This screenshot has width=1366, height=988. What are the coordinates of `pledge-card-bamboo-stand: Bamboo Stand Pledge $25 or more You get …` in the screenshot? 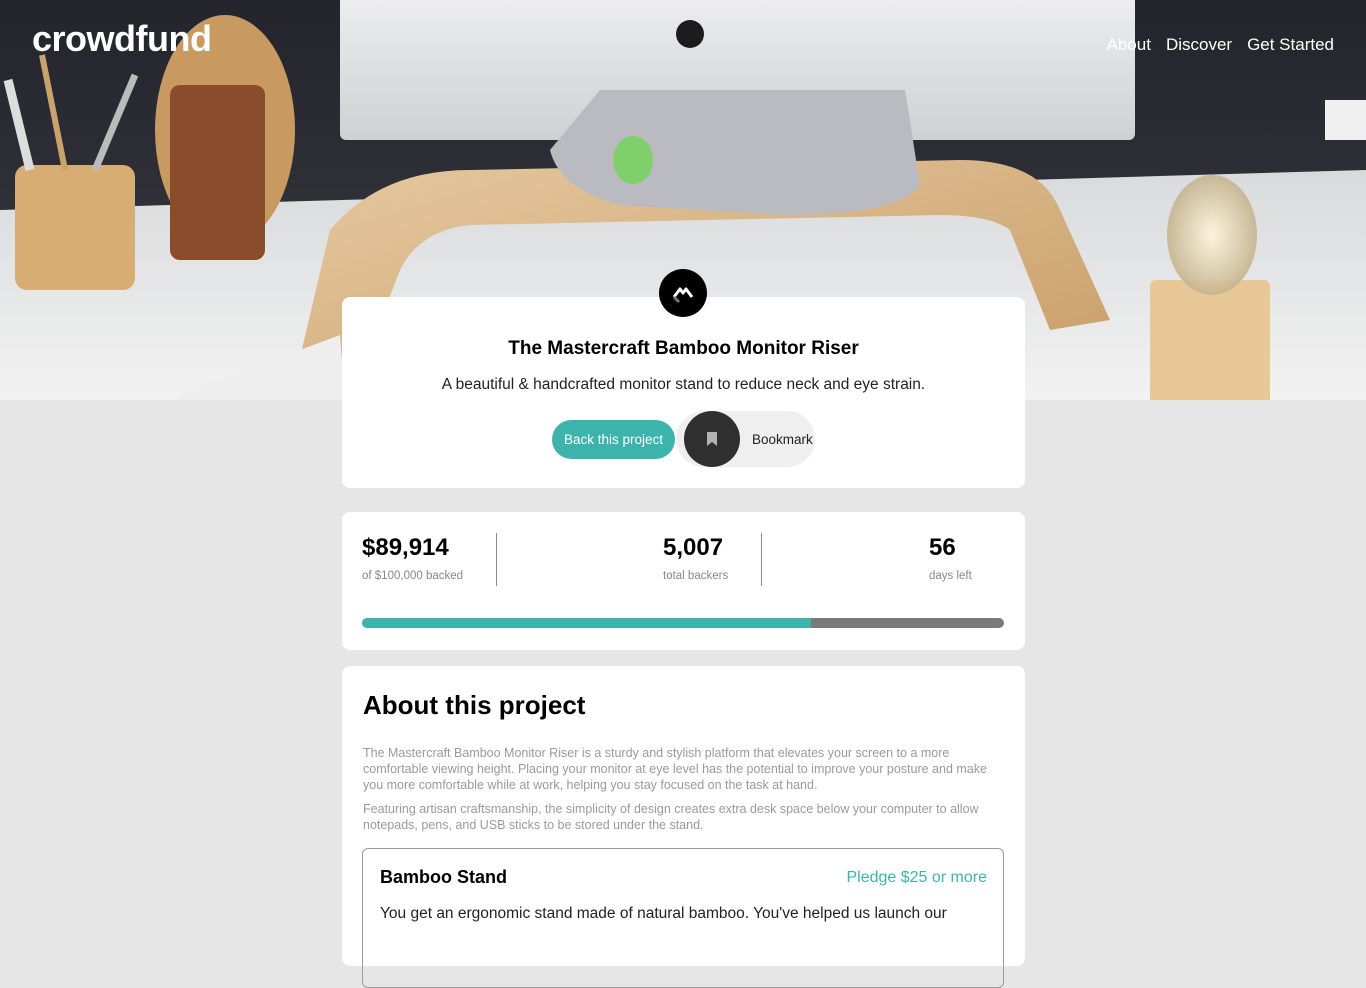 It's located at (683, 918).